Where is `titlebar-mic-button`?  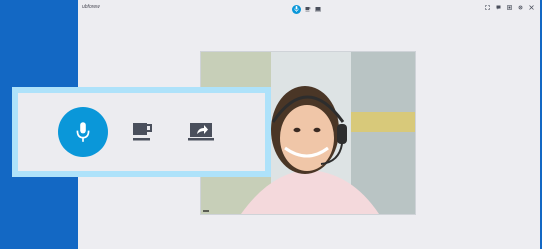
titlebar-mic-button is located at coordinates (296, 9).